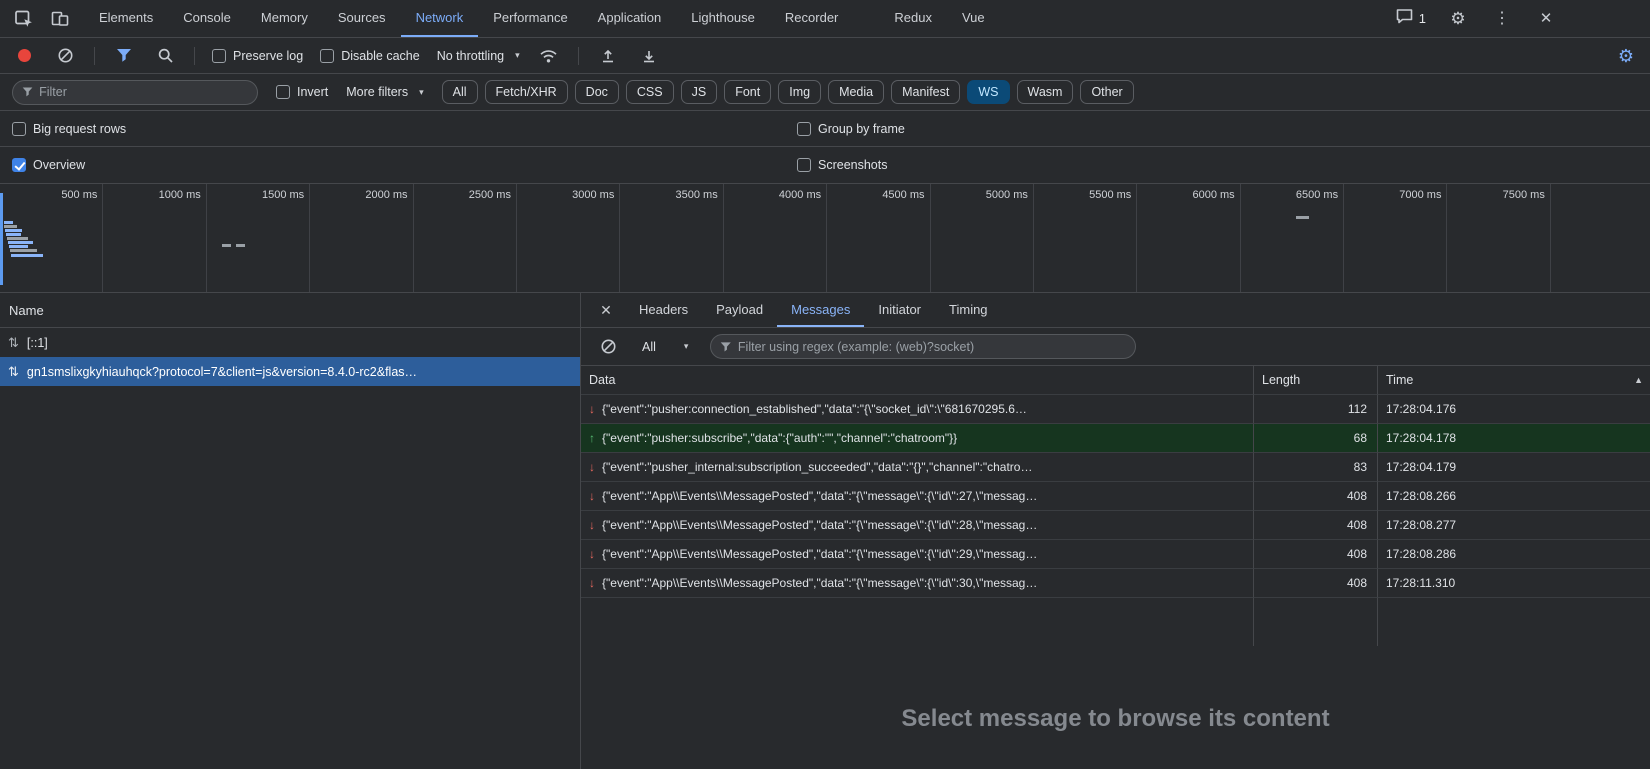 This screenshot has width=1650, height=769. I want to click on message-time-cell: 17:28:08.286, so click(1513, 554).